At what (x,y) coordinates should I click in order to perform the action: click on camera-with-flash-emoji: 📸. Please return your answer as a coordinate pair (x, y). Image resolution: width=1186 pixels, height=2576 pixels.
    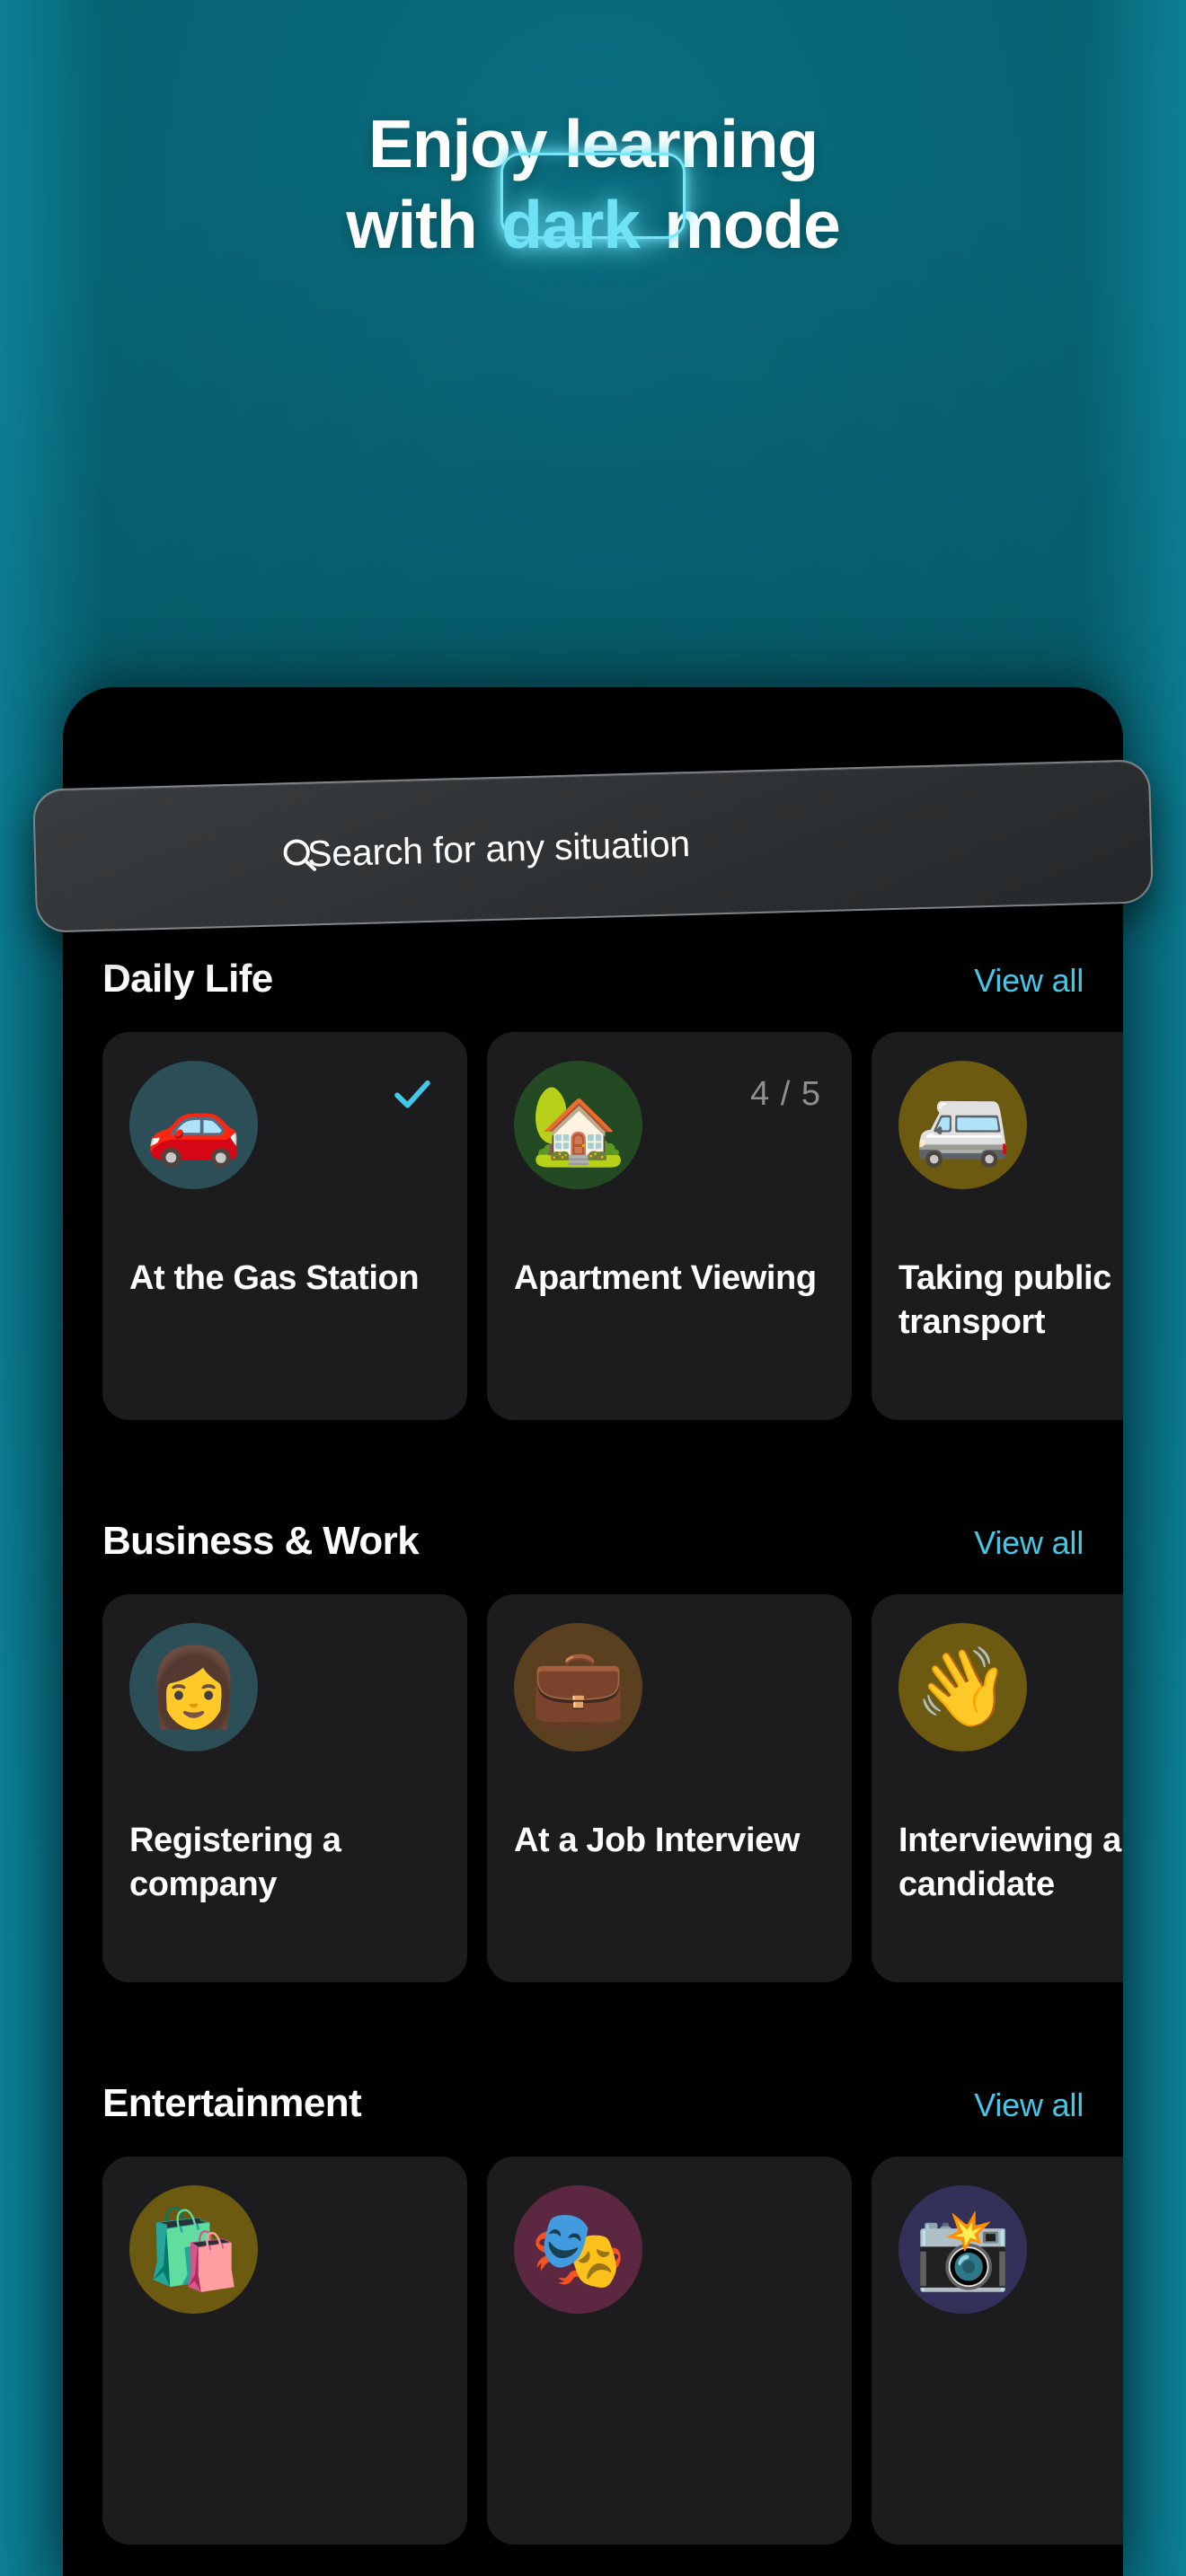
    Looking at the image, I should click on (962, 2249).